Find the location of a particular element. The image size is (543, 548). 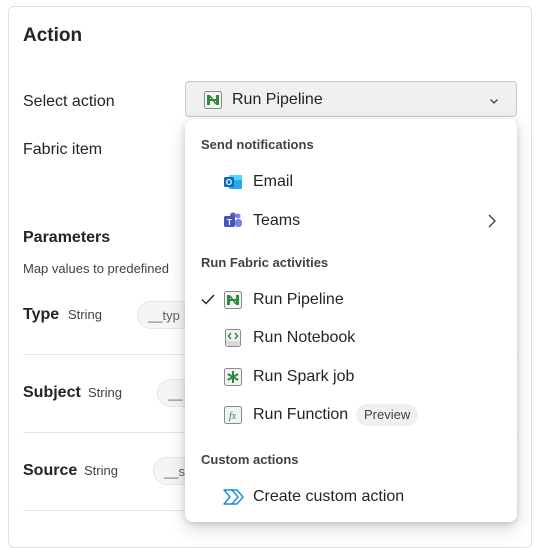

menu-item-run-spark-job: Run Spark job is located at coordinates (351, 377).